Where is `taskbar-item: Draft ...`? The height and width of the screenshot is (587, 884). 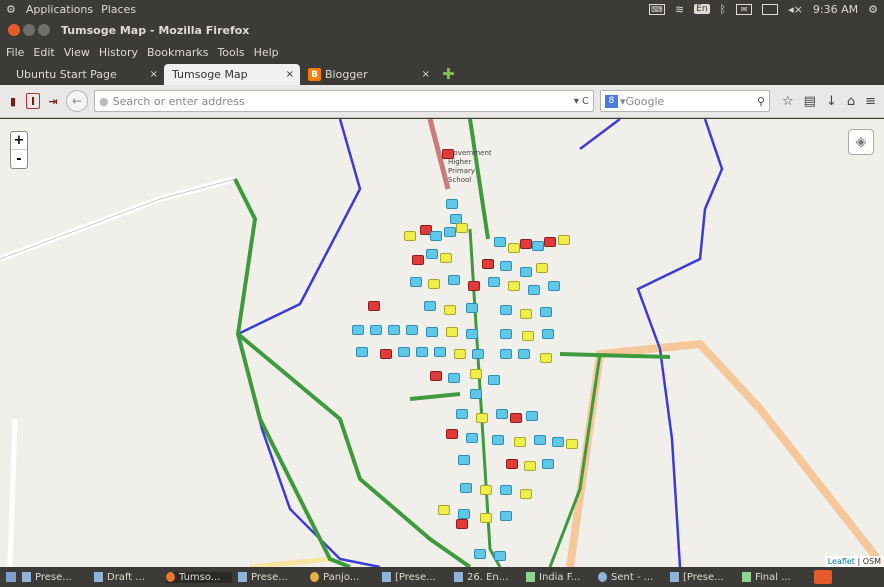 taskbar-item: Draft ... is located at coordinates (127, 577).